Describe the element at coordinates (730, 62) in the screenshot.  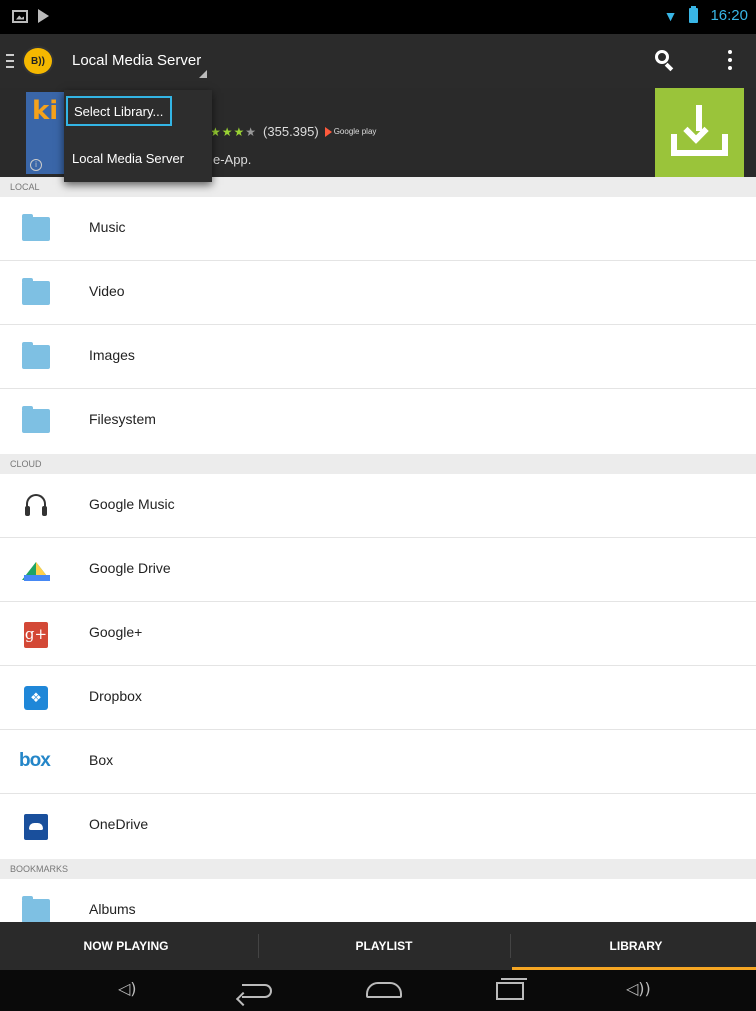
I see `overflow-menu-icon` at that location.